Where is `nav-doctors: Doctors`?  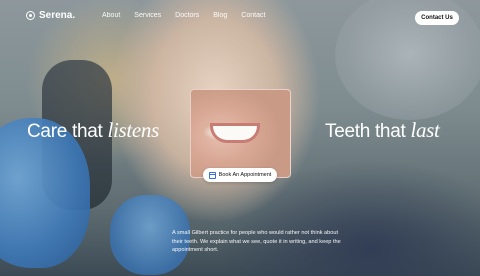
nav-doctors: Doctors is located at coordinates (187, 15).